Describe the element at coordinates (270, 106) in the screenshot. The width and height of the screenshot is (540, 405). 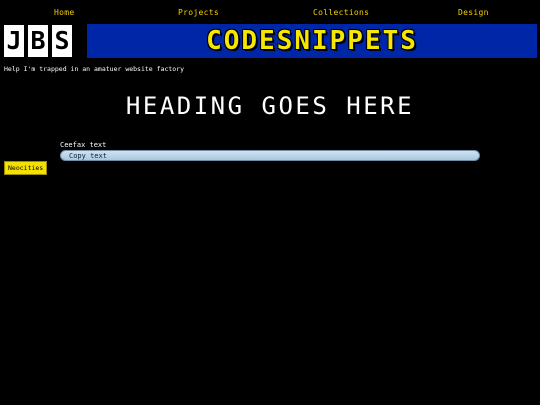
I see `page-heading: HEADING GOES HERE` at that location.